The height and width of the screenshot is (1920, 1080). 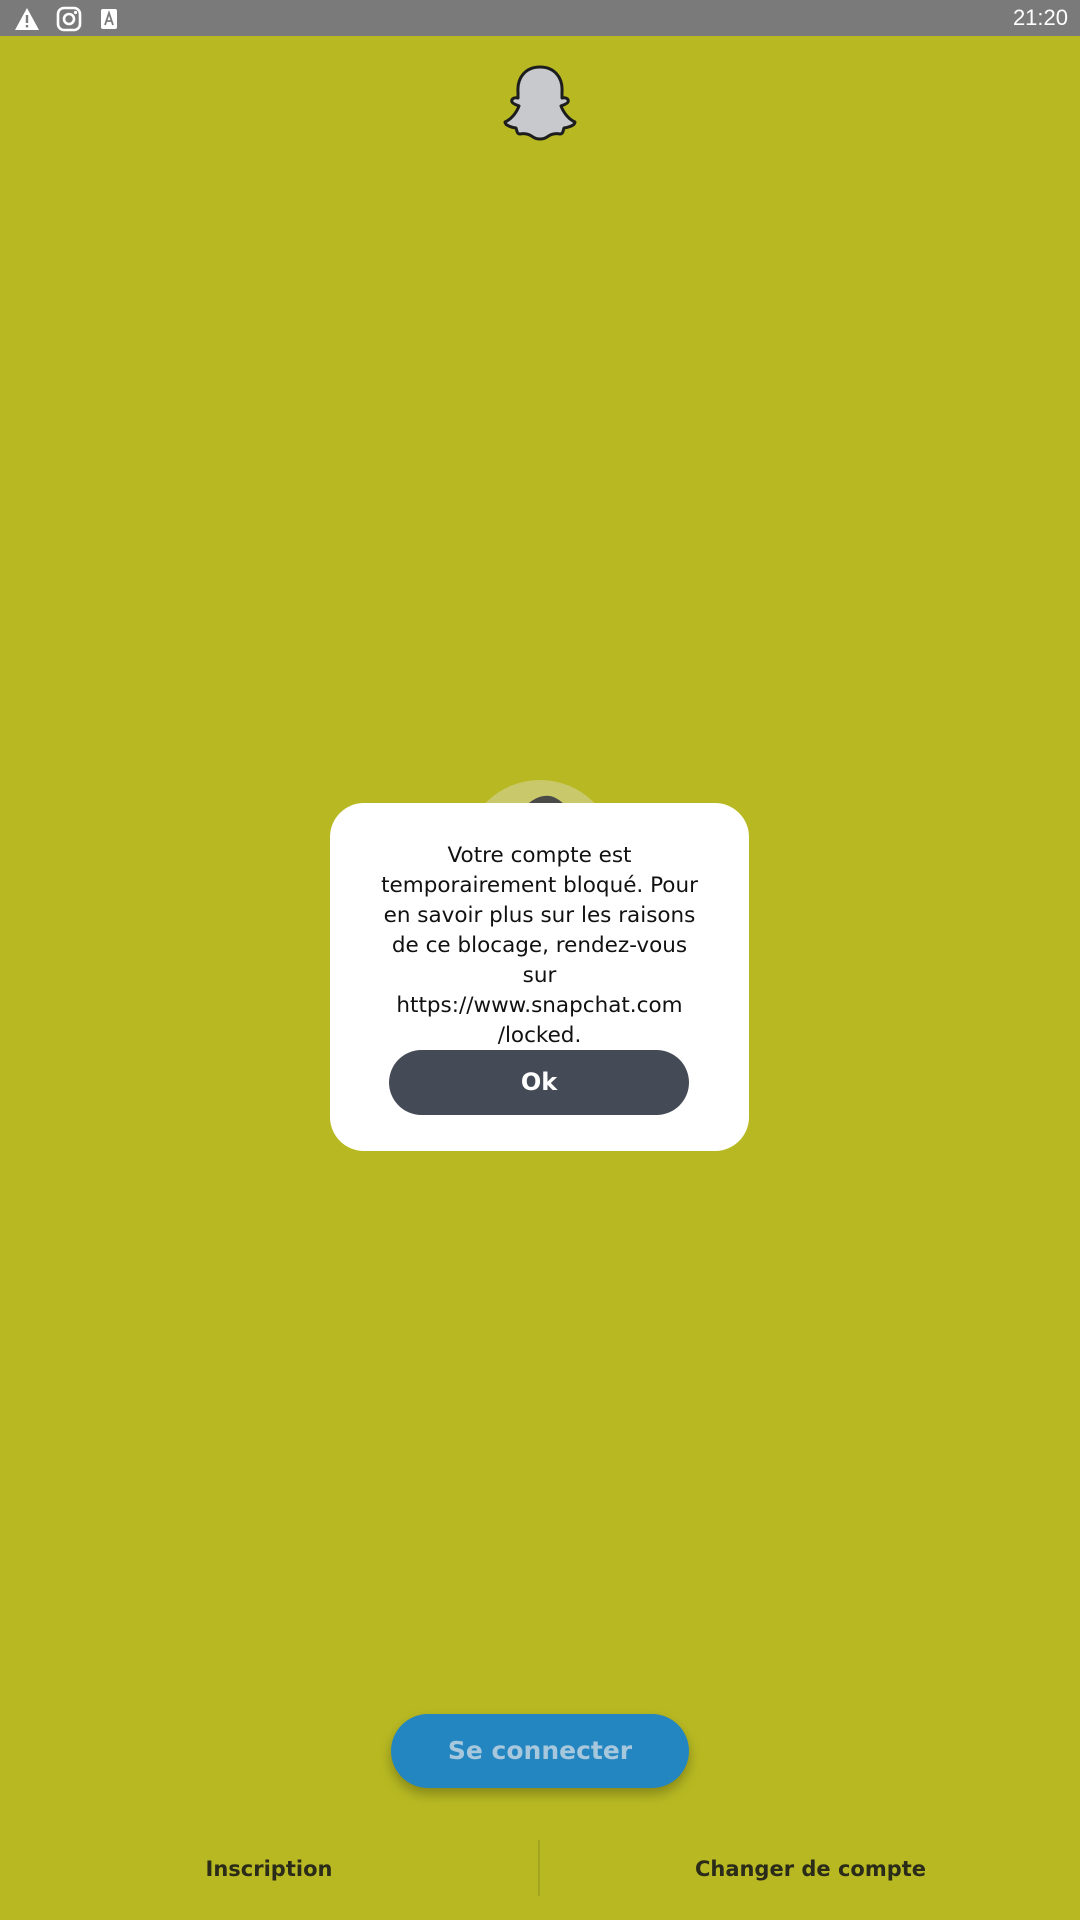 I want to click on signup-link: Inscription, so click(x=269, y=1869).